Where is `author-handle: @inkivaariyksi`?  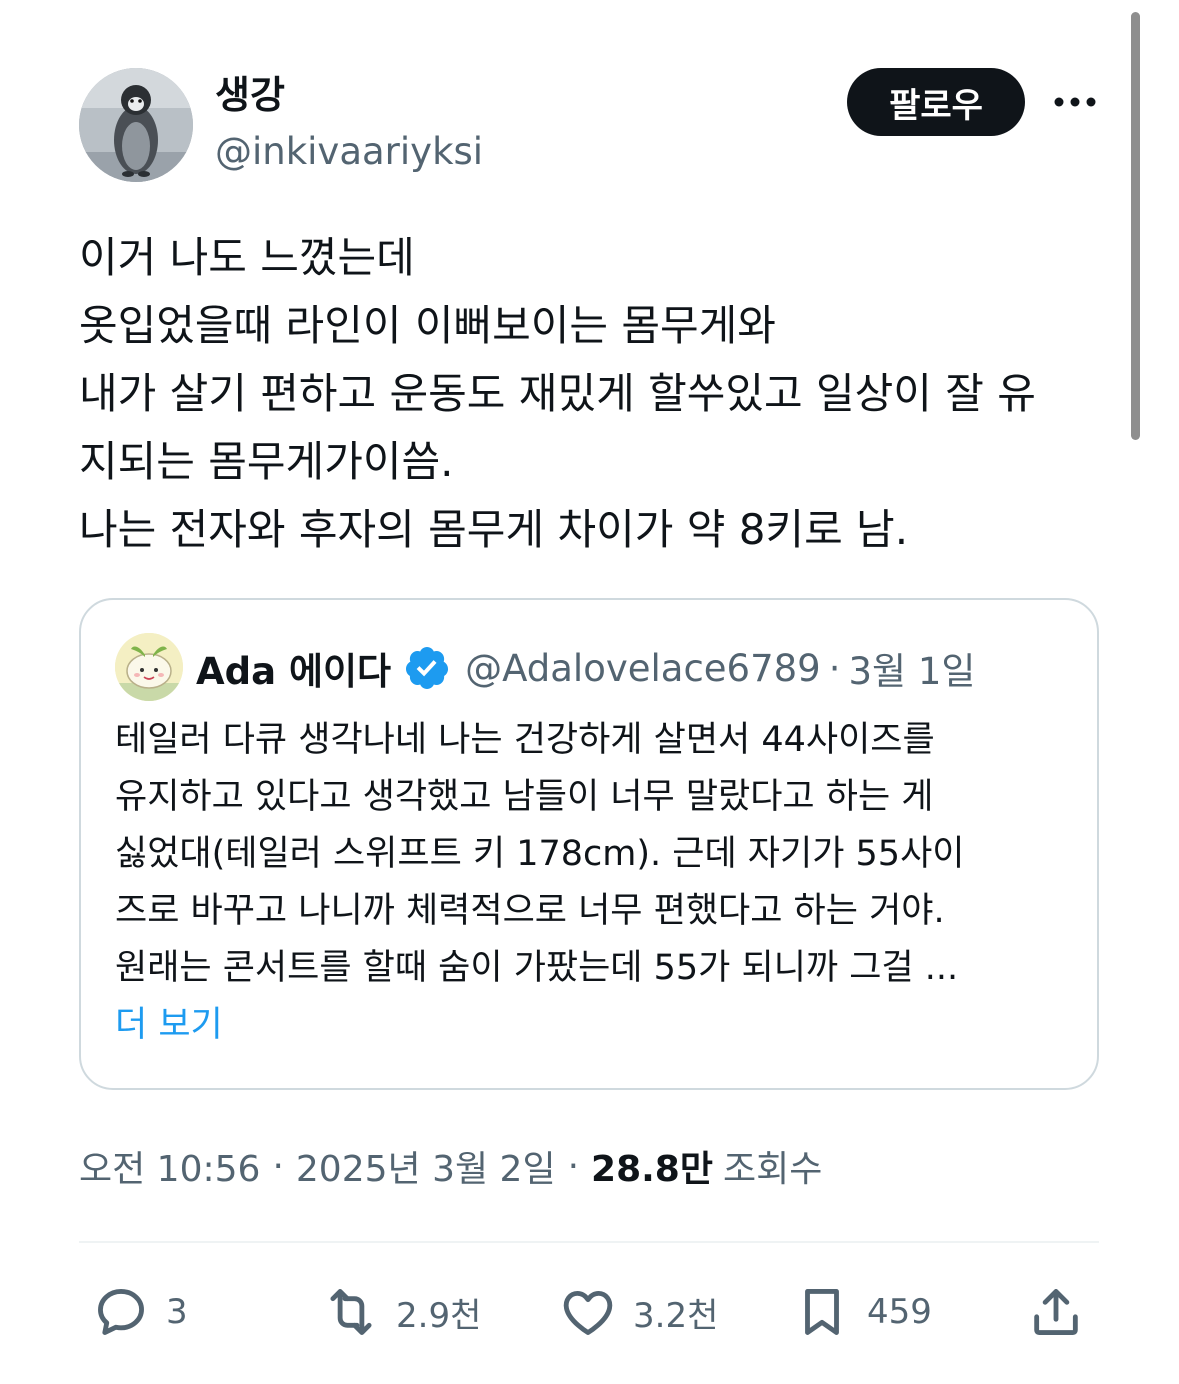 author-handle: @inkivaariyksi is located at coordinates (349, 152).